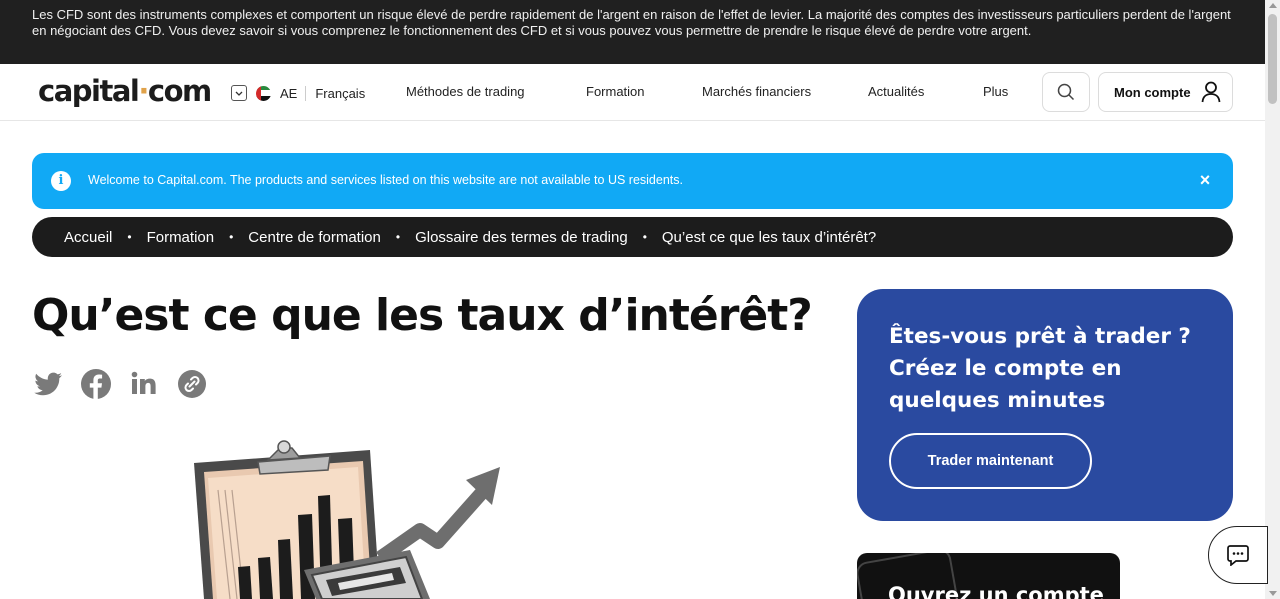 The height and width of the screenshot is (599, 1280). Describe the element at coordinates (756, 91) in the screenshot. I see `nav-marches-financiers: Marchés financiers` at that location.